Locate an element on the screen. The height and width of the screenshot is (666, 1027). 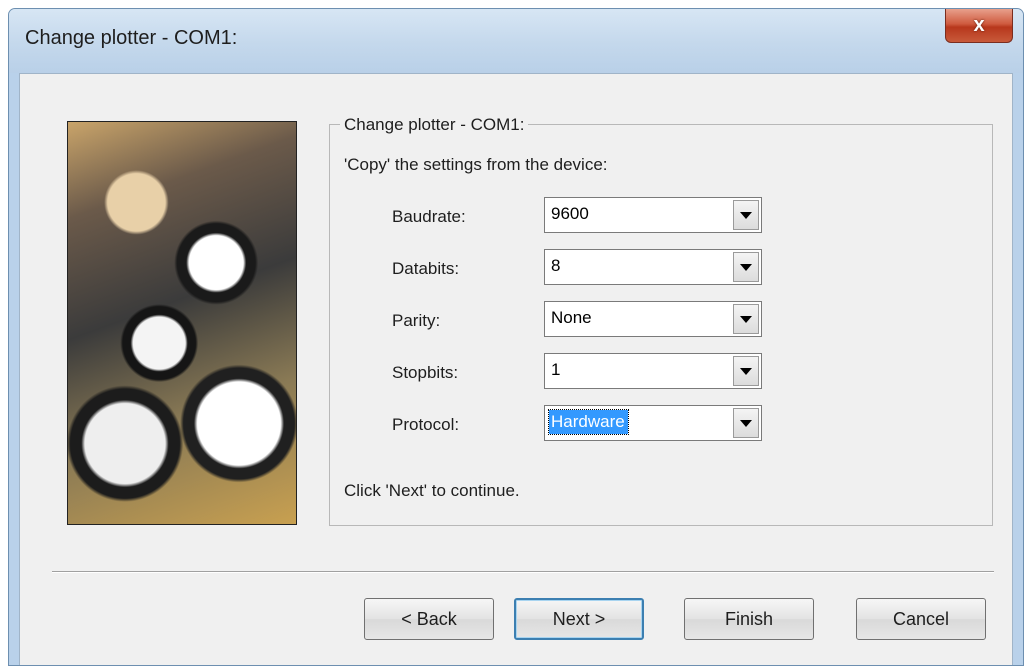
stopbits-value: 1 is located at coordinates (556, 369).